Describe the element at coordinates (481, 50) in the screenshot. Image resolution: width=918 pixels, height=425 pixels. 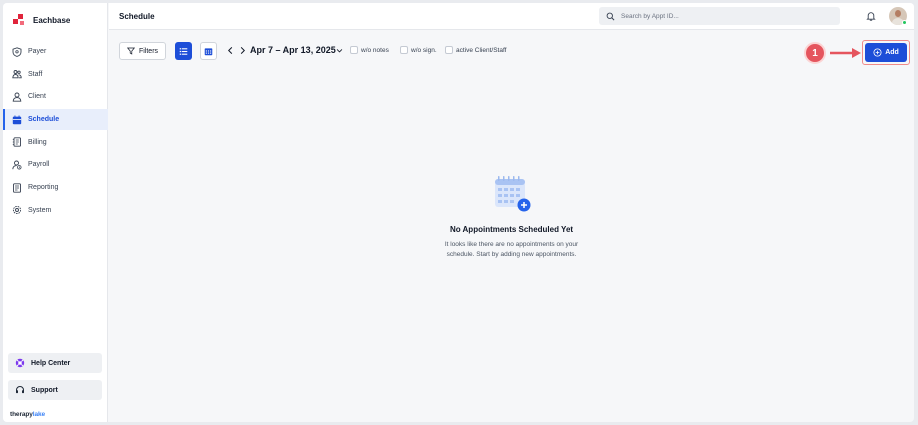
I see `checkbox-label: active Client/Staff` at that location.